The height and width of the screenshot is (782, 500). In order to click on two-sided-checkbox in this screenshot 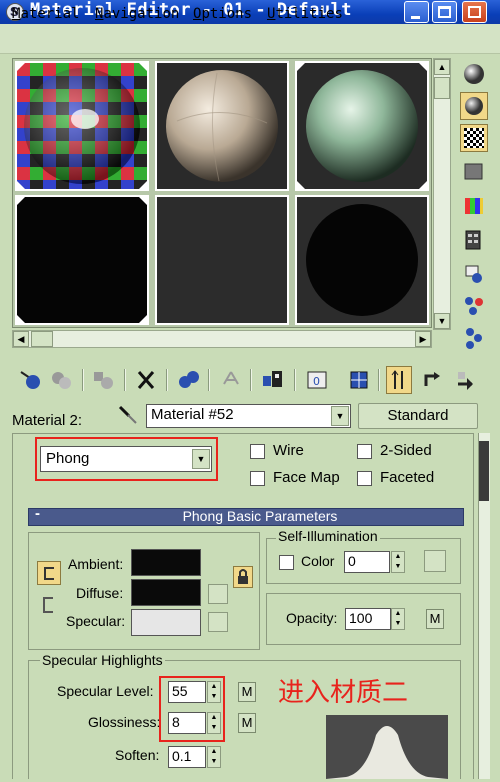, I will do `click(364, 451)`.